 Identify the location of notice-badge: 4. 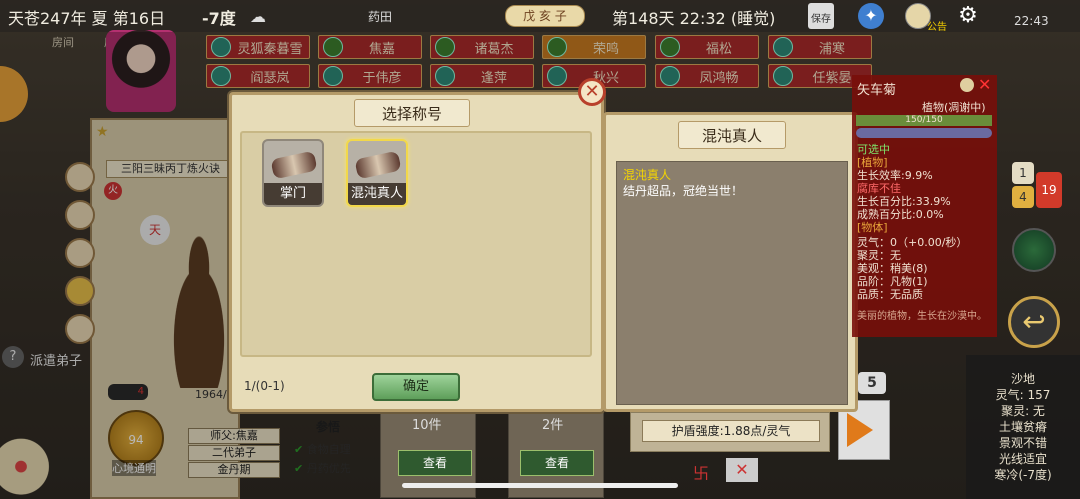
(1023, 197).